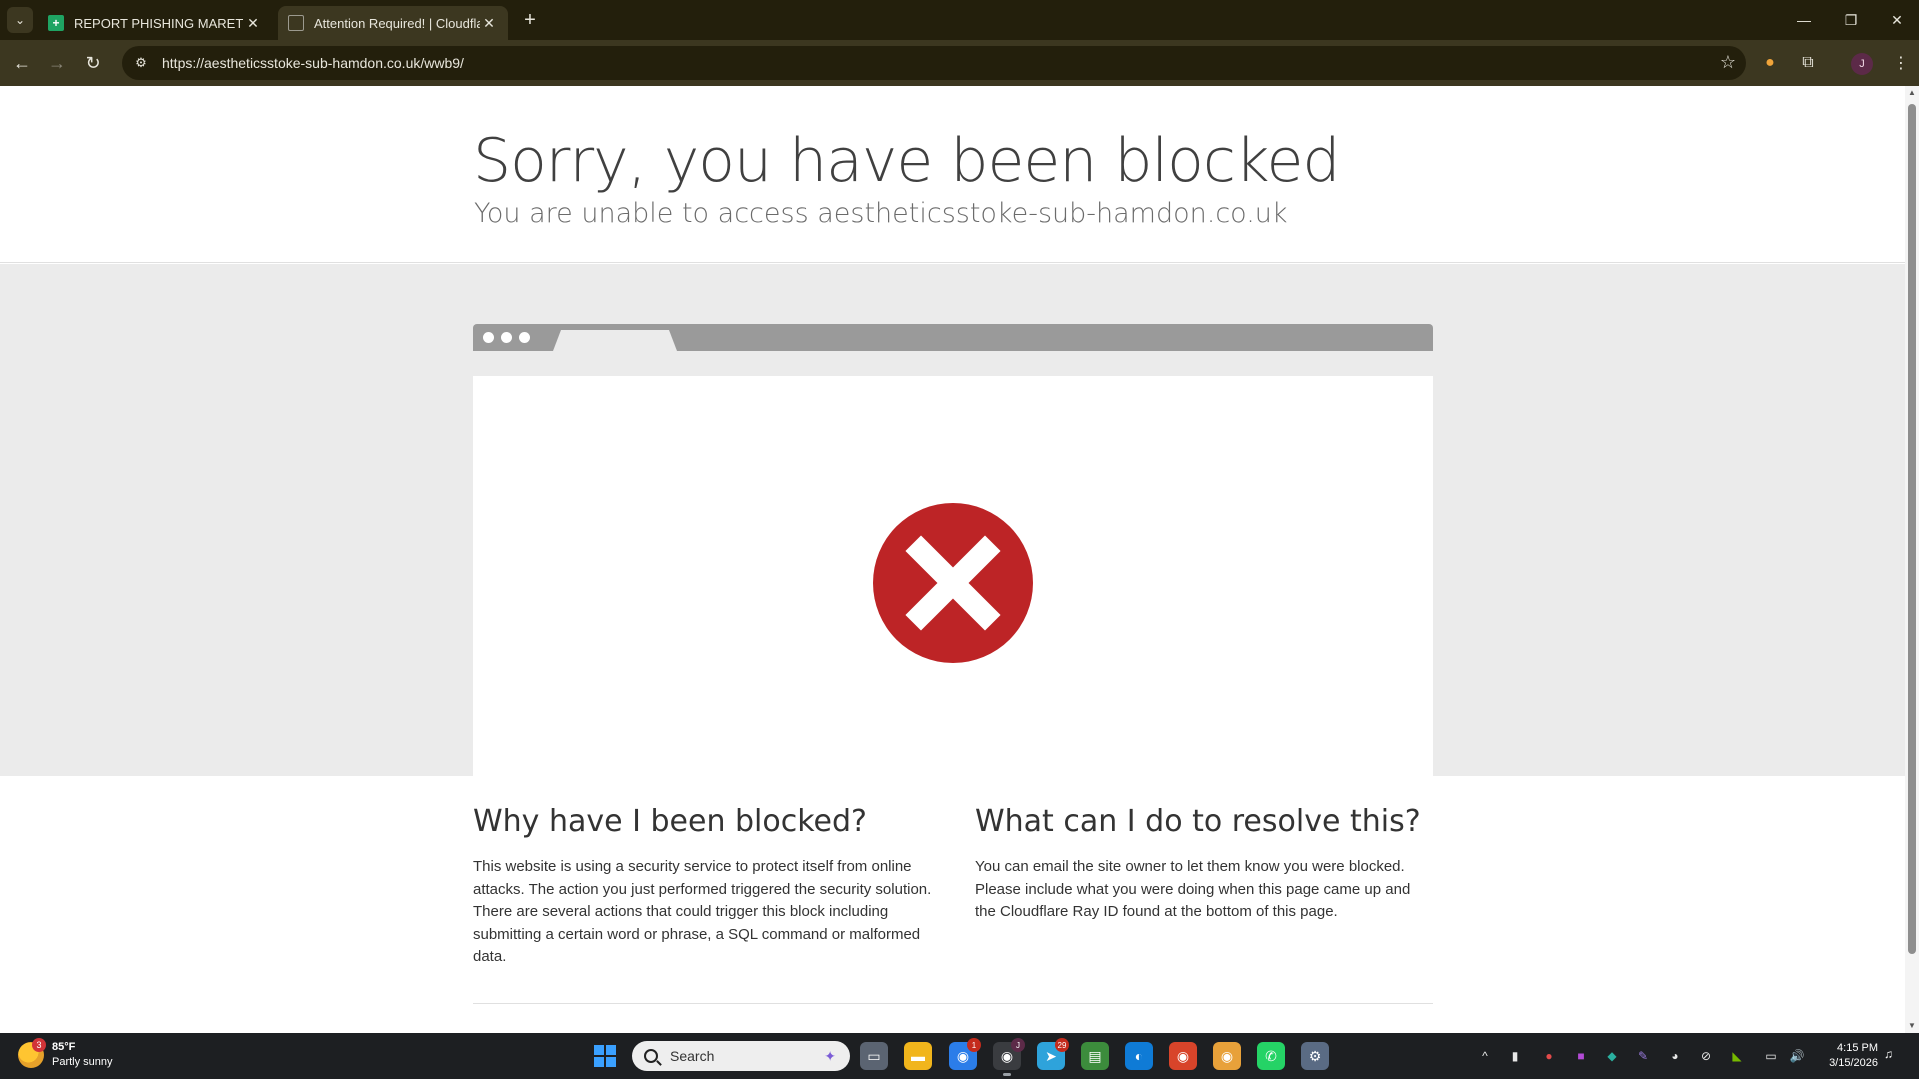 The height and width of the screenshot is (1079, 1919). I want to click on more-menu-icon: ⋮, so click(1901, 63).